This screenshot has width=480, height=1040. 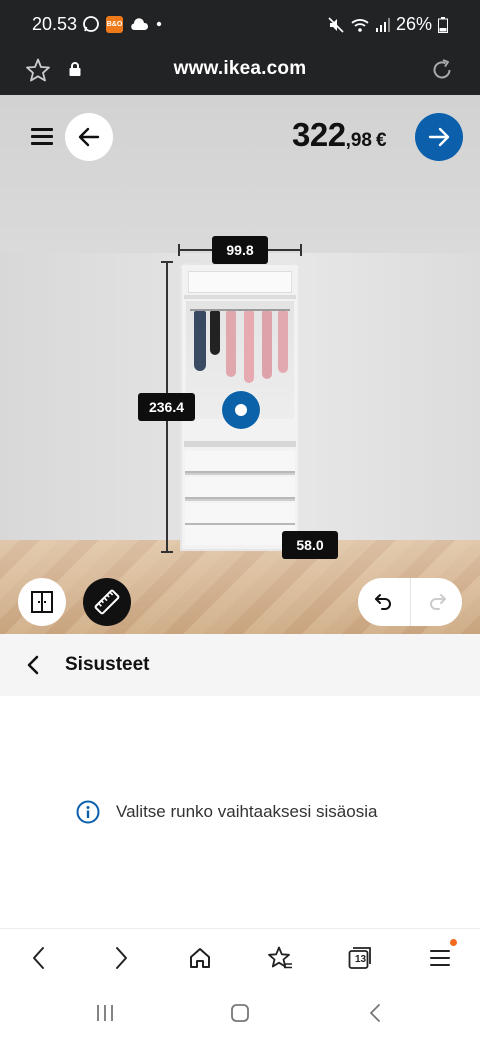 What do you see at coordinates (319, 134) in the screenshot?
I see `price-main: 322` at bounding box center [319, 134].